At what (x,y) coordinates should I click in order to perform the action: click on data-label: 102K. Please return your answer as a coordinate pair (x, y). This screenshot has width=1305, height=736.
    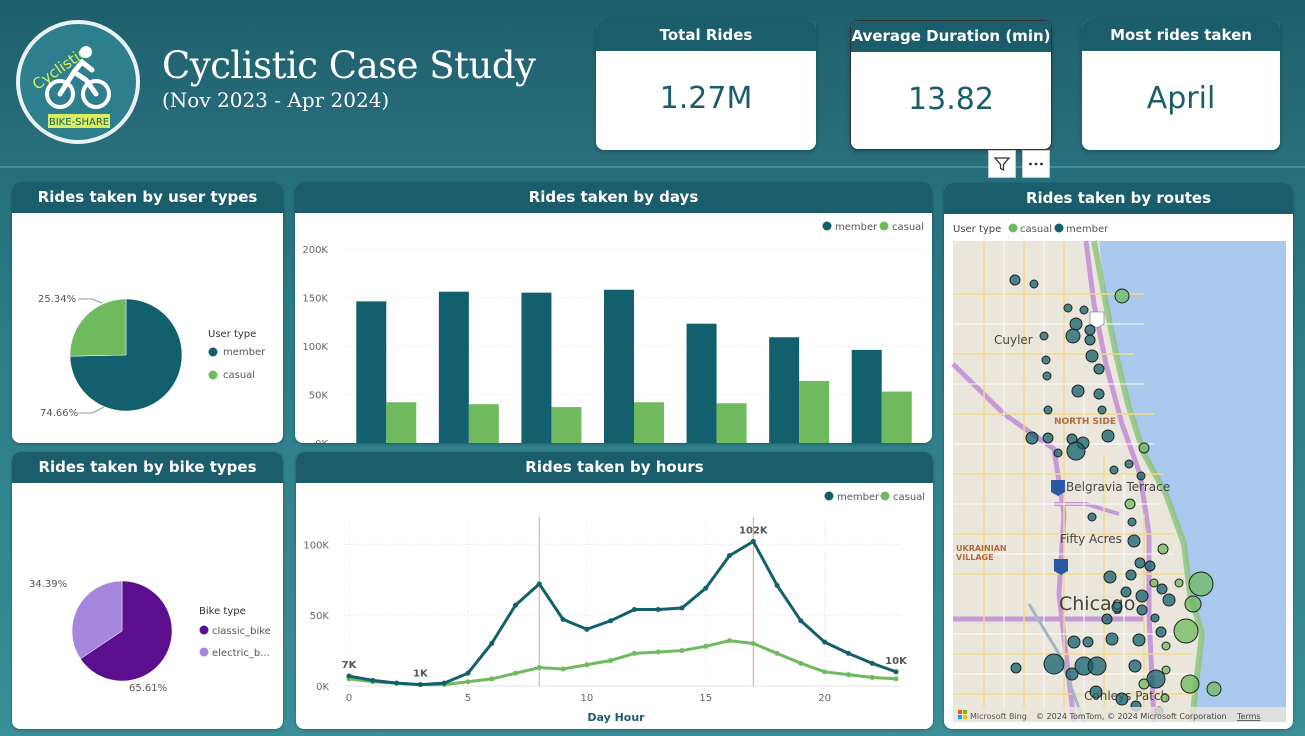
    Looking at the image, I should click on (754, 530).